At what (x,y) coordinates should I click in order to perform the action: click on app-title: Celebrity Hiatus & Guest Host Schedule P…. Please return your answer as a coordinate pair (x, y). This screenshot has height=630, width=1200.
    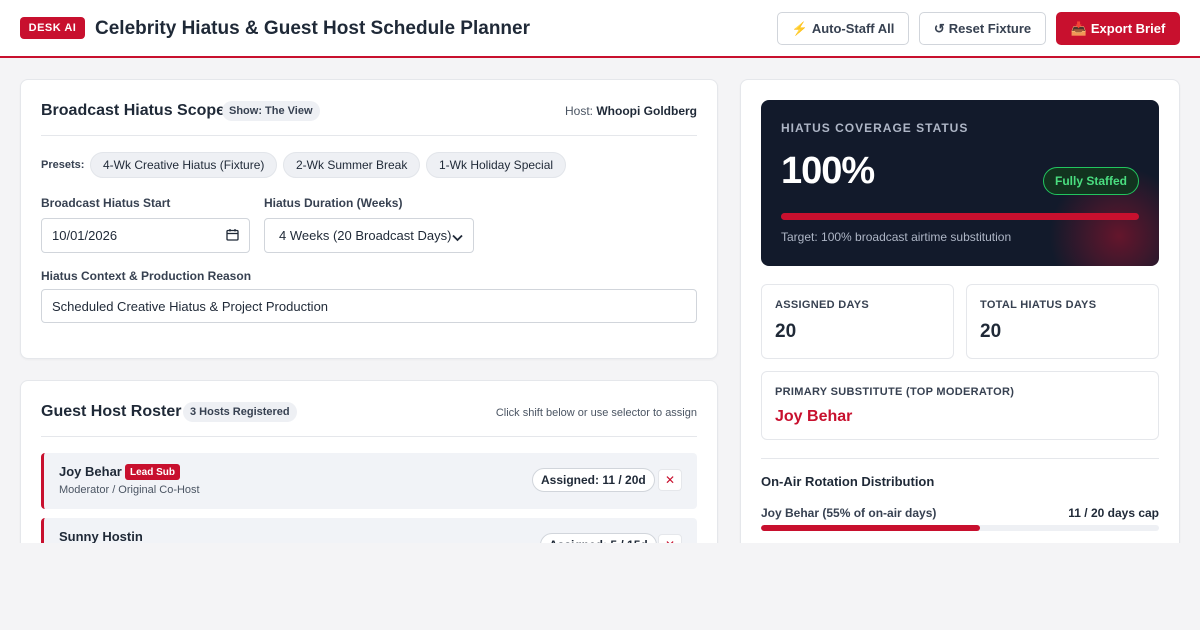
    Looking at the image, I should click on (312, 28).